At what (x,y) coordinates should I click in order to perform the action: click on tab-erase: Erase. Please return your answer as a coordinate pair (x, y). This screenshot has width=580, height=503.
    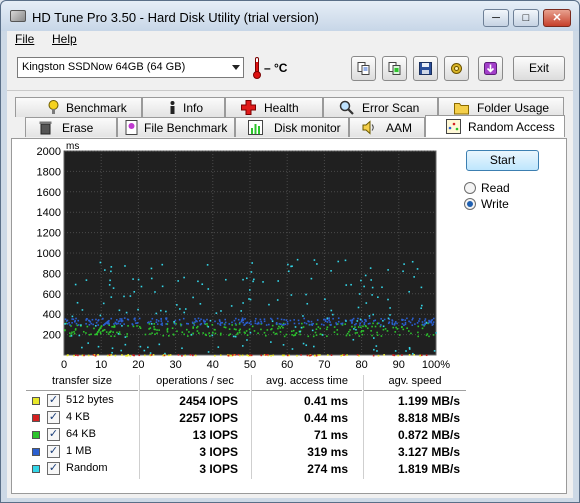
    Looking at the image, I should click on (71, 127).